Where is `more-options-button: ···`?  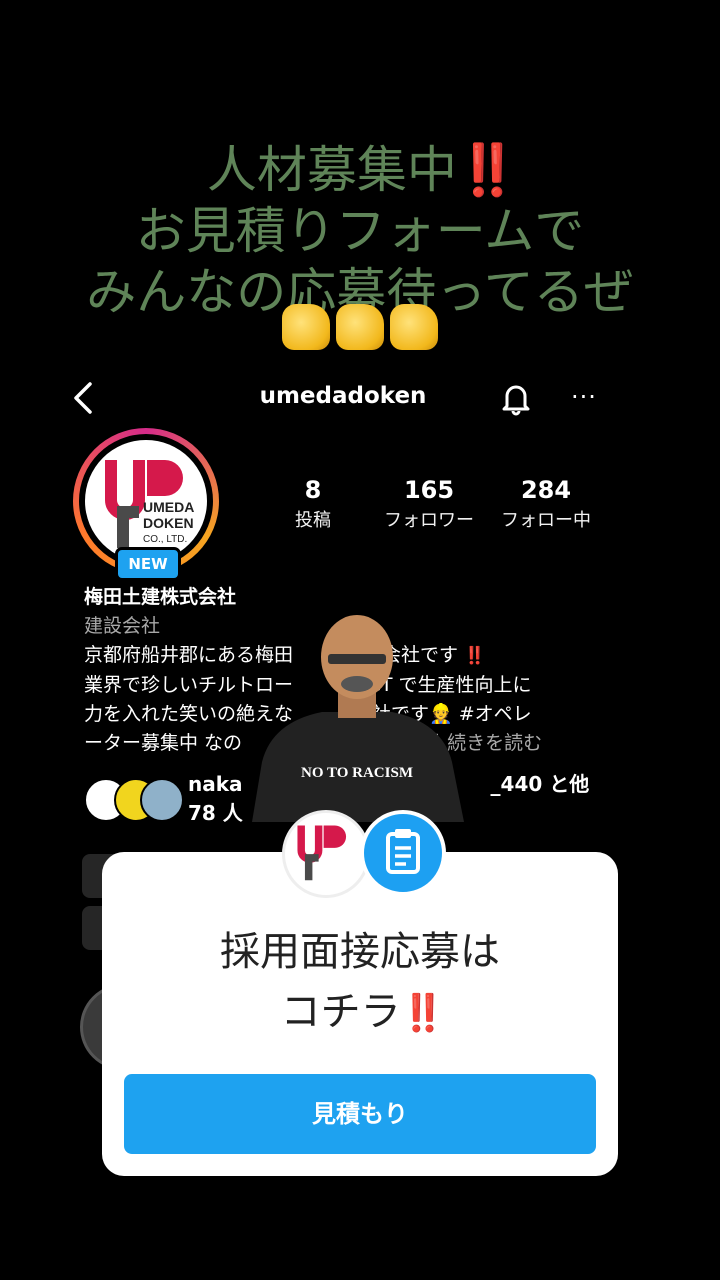 more-options-button: ··· is located at coordinates (586, 398).